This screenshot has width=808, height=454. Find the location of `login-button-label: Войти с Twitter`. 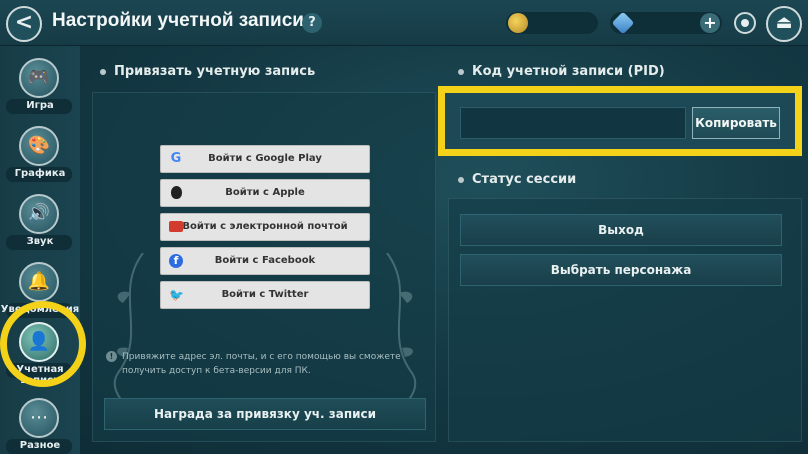

login-button-label: Войти с Twitter is located at coordinates (265, 294).